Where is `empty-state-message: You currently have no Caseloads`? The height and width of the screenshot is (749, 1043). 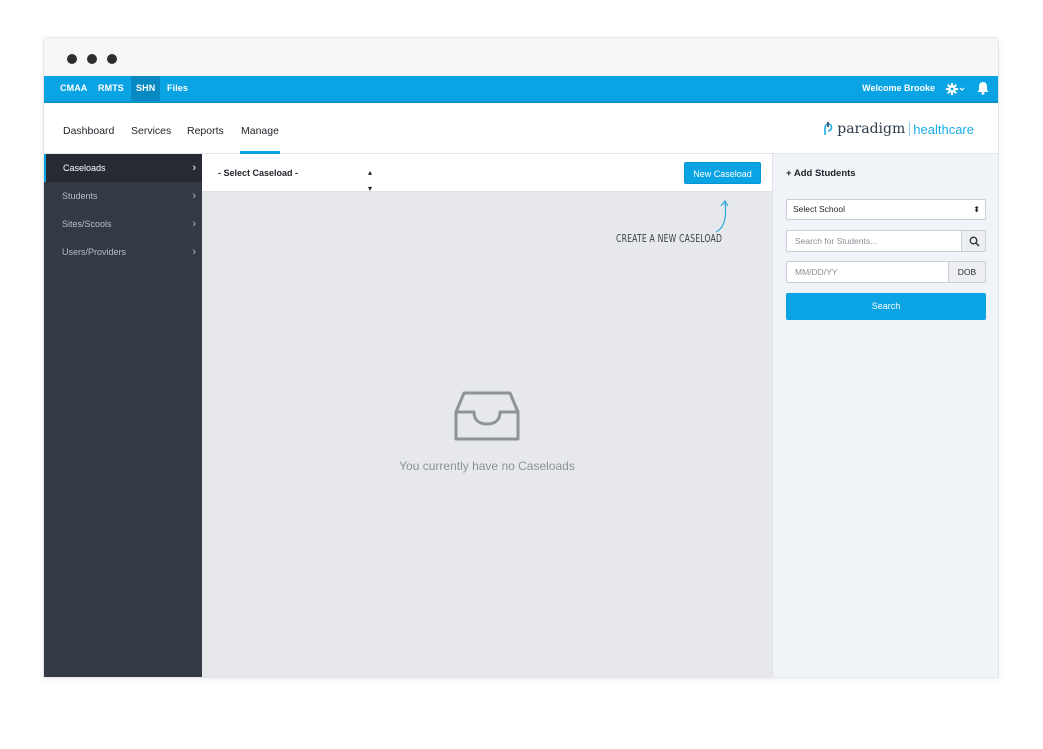
empty-state-message: You currently have no Caseloads is located at coordinates (487, 466).